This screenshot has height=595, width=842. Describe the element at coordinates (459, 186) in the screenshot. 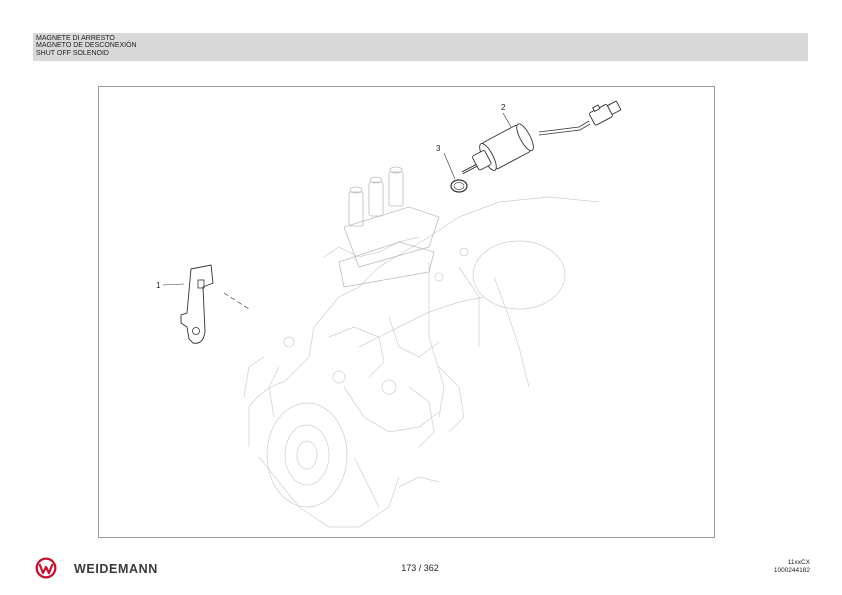

I see `part-3-o-ring` at that location.